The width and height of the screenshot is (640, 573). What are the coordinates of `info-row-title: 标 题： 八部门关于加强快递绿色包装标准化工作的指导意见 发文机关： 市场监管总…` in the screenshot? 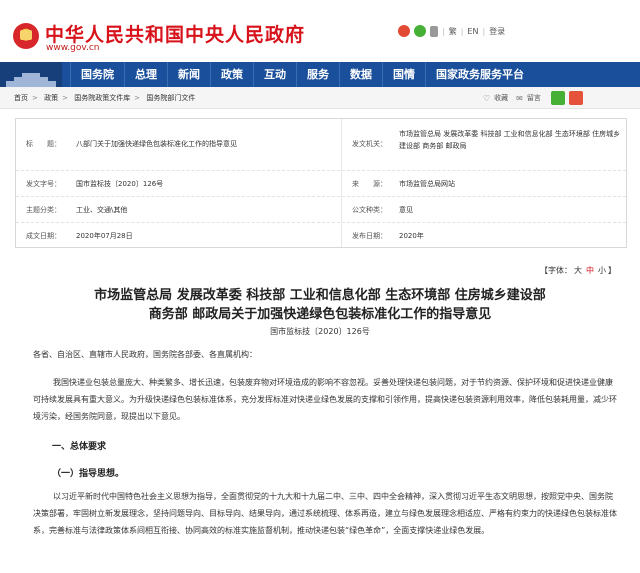 It's located at (321, 145).